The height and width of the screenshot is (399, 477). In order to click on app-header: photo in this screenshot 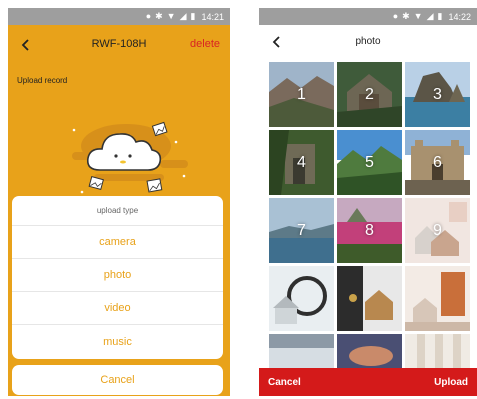, I will do `click(368, 42)`.